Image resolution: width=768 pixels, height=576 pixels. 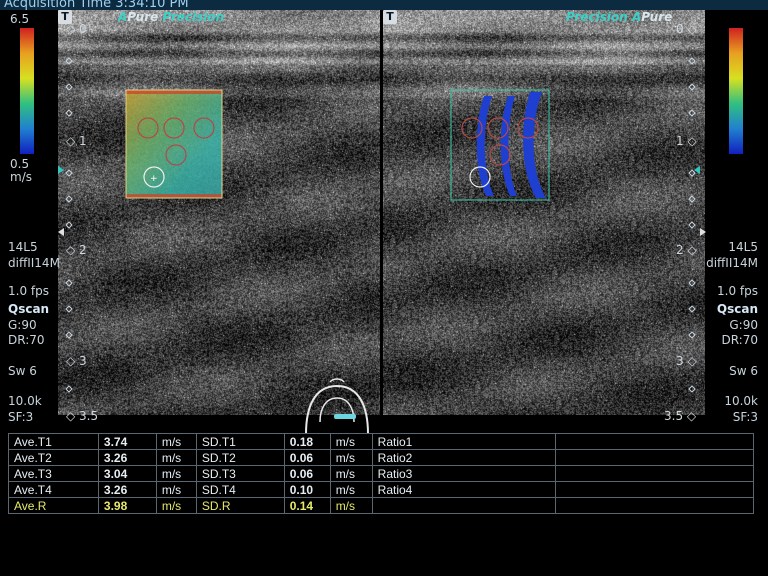 I want to click on ratio-label: Ratio4, so click(x=464, y=489).